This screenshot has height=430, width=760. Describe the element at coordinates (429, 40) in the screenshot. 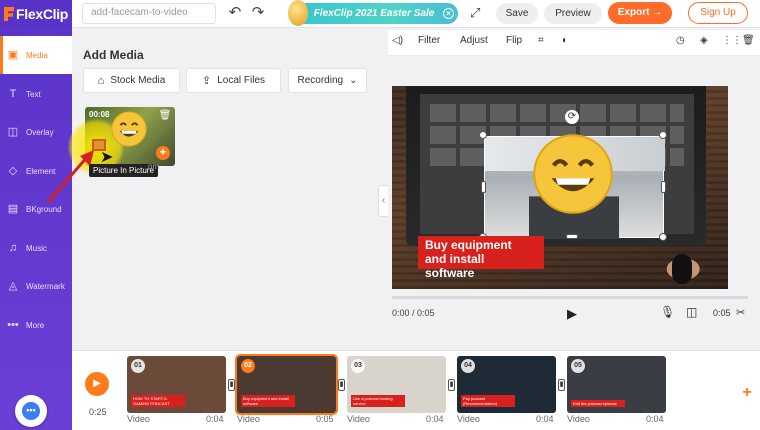

I see `filter-button: Filter` at that location.